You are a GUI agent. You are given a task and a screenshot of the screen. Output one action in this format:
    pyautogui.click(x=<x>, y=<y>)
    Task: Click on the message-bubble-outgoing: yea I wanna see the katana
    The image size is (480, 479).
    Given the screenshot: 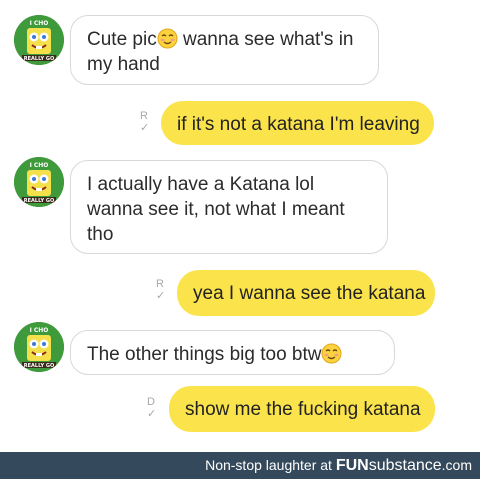 What is the action you would take?
    pyautogui.click(x=306, y=293)
    